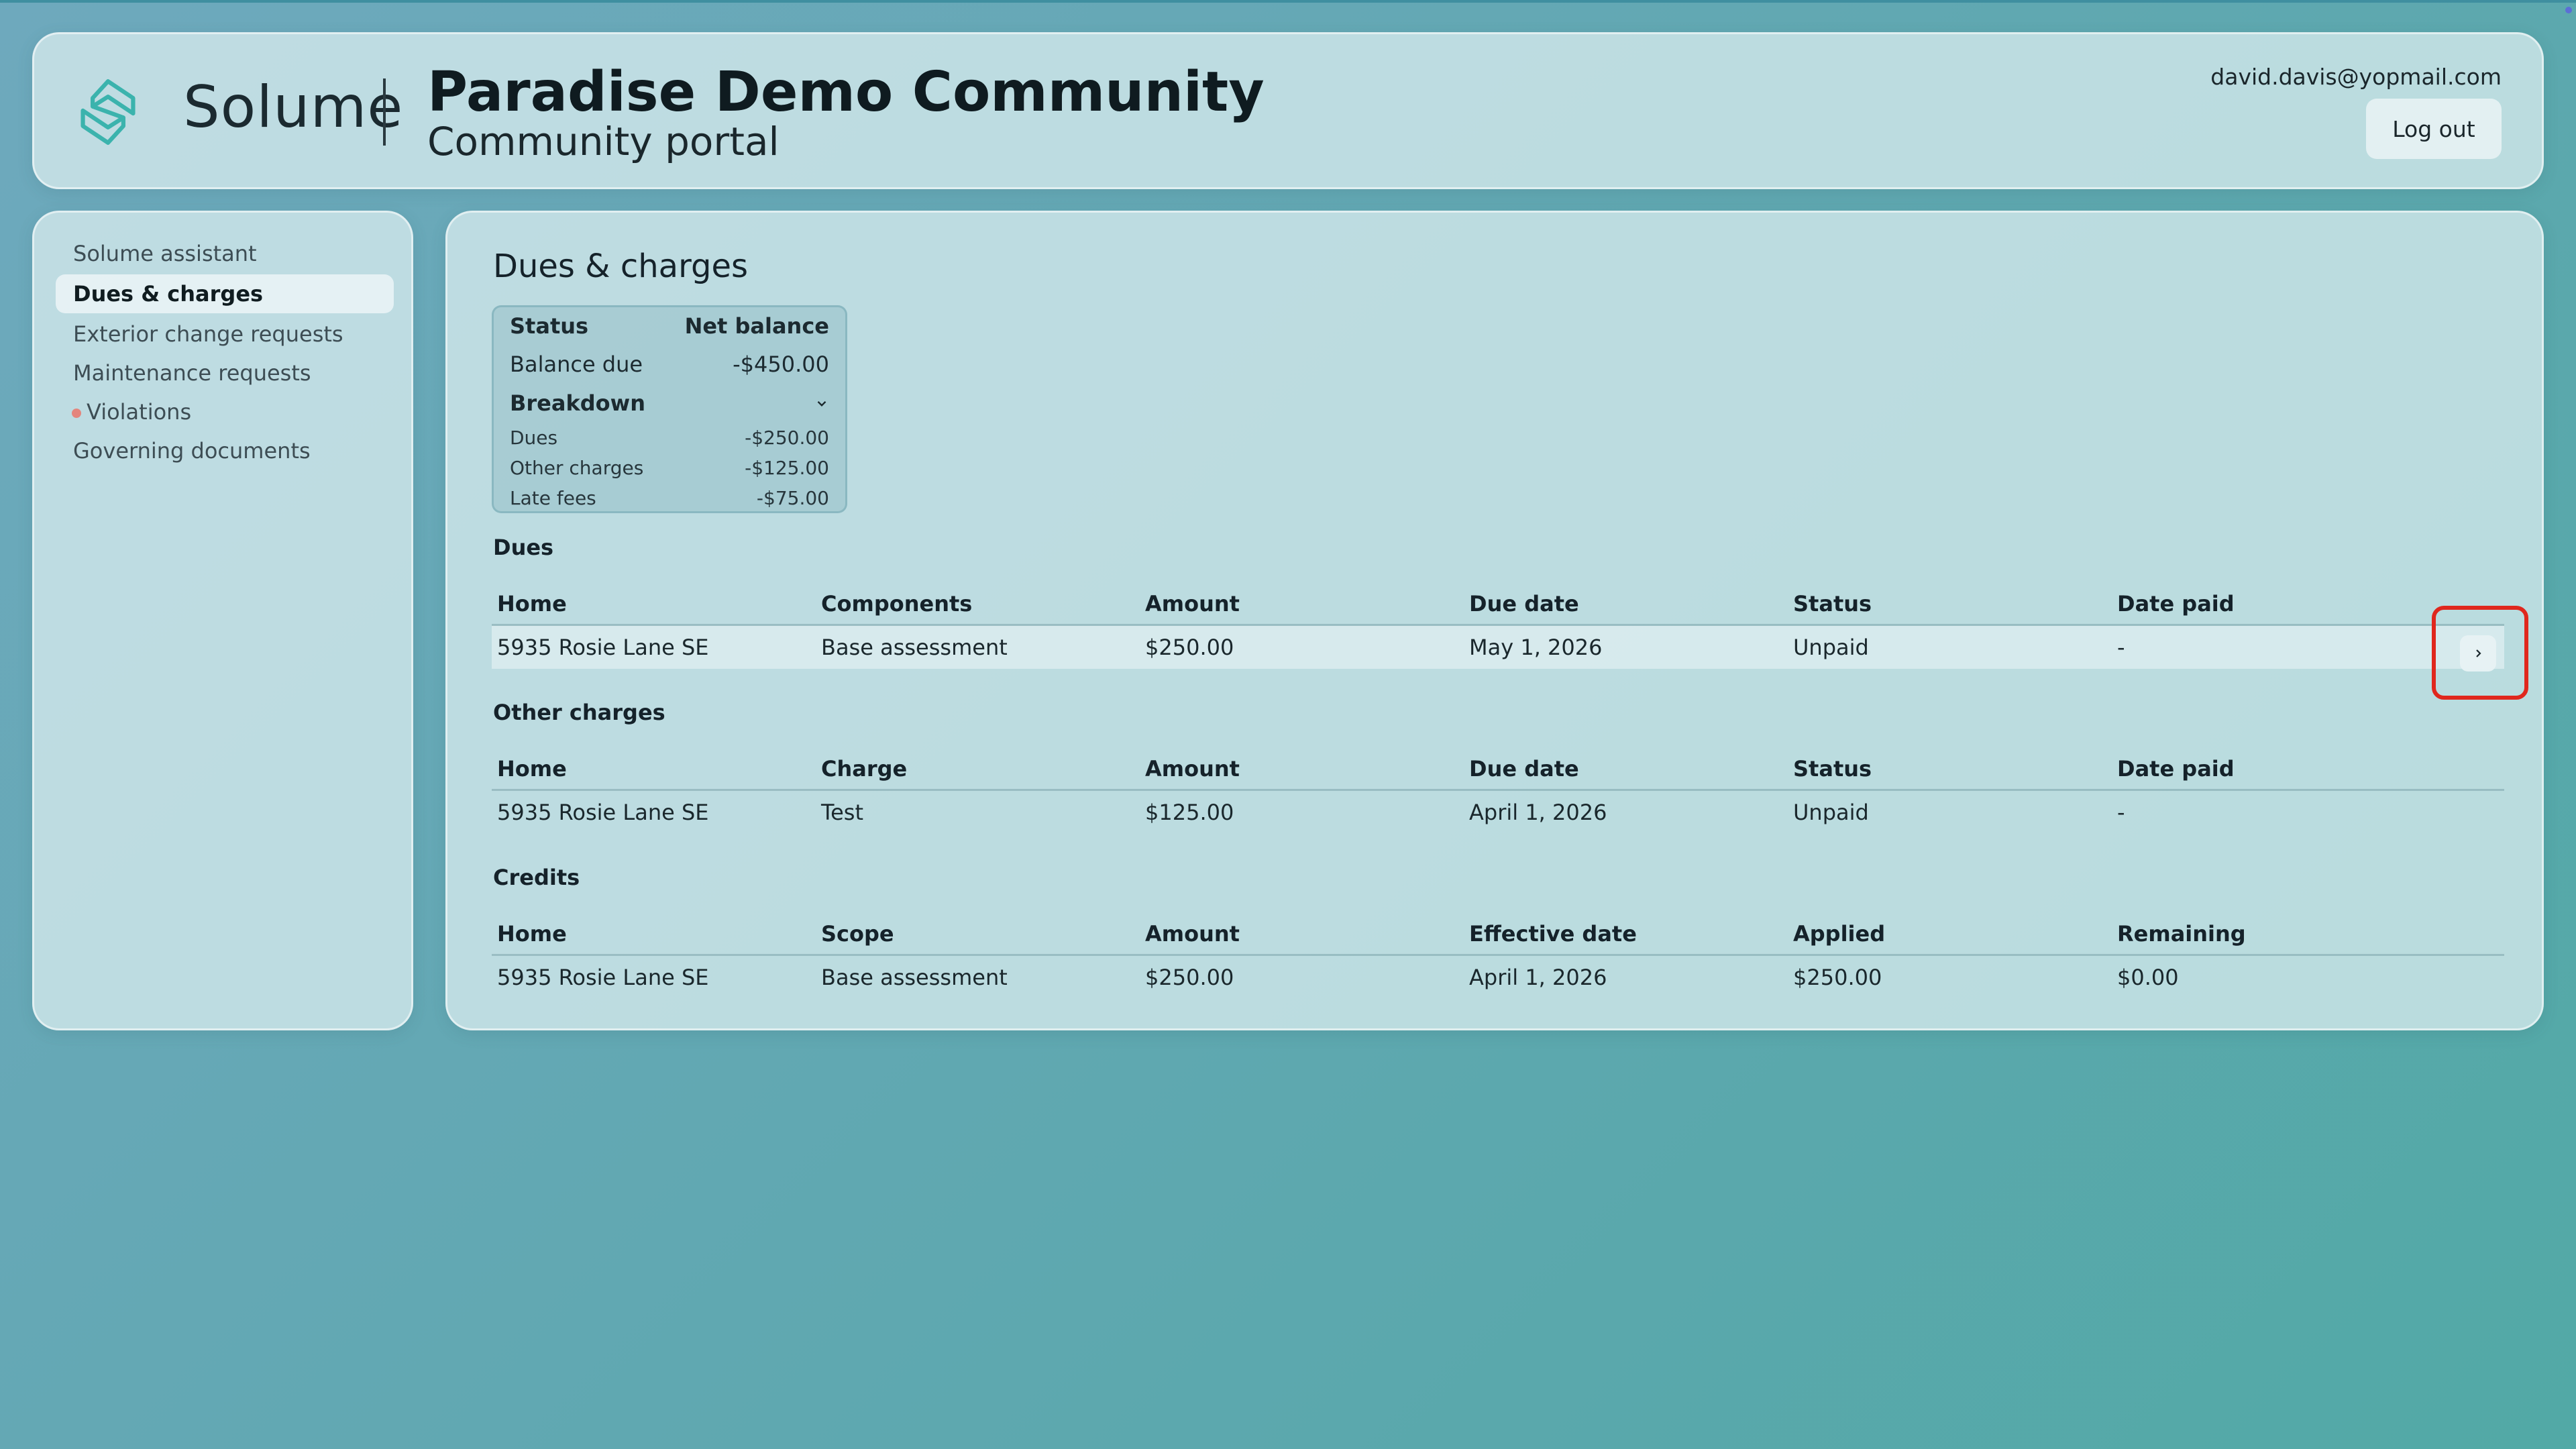 The image size is (2576, 1449). What do you see at coordinates (549, 326) in the screenshot?
I see `status-label: Status` at bounding box center [549, 326].